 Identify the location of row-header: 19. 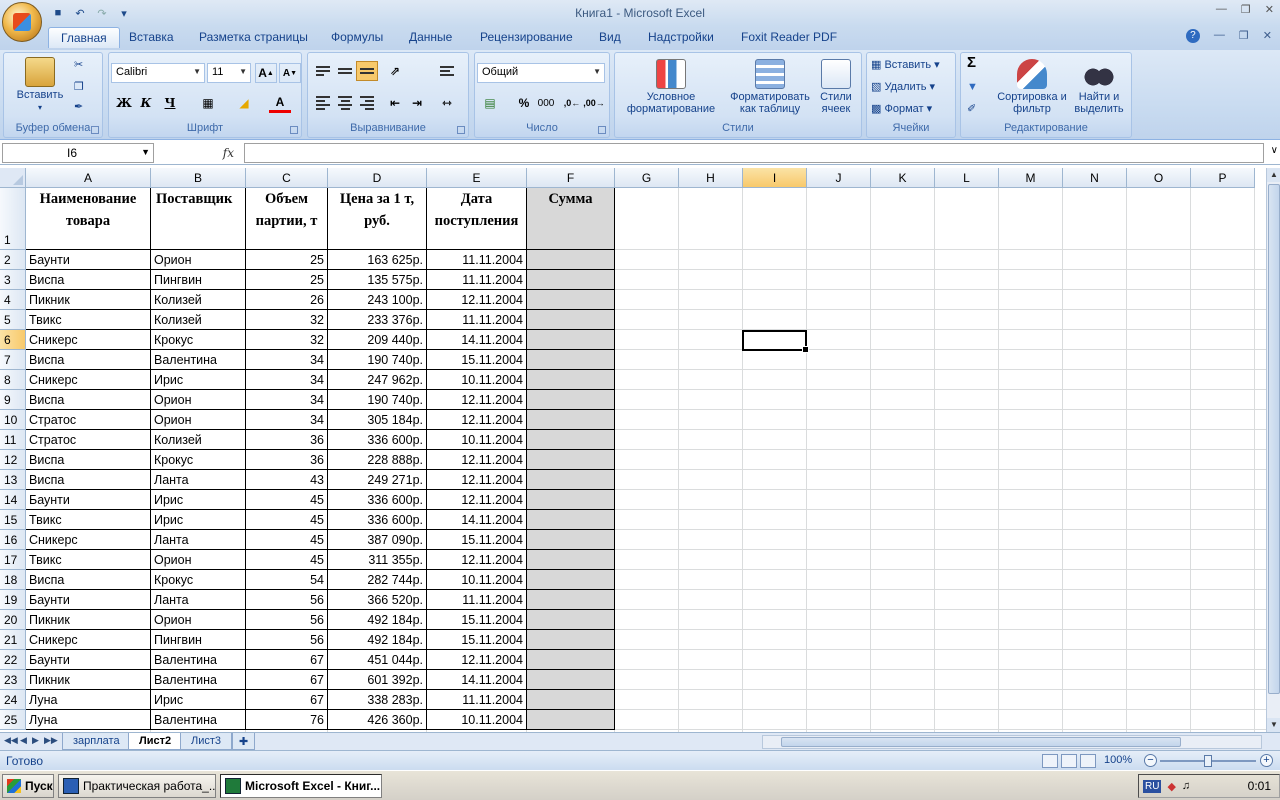
(13, 600).